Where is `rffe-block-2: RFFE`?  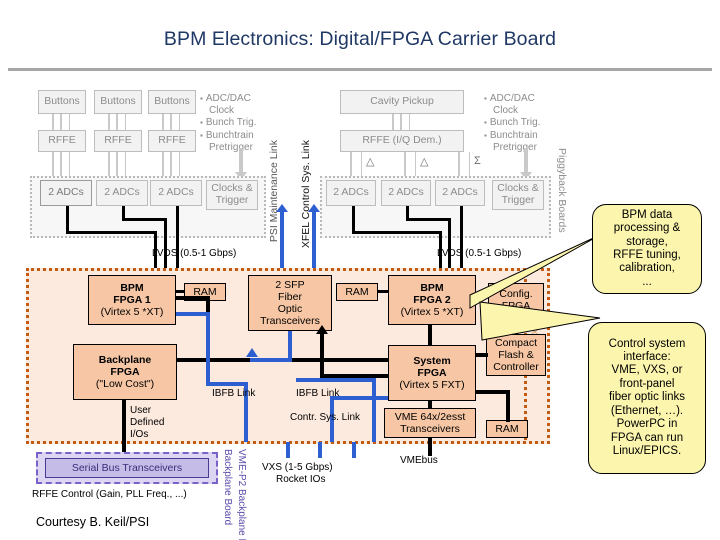
rffe-block-2: RFFE is located at coordinates (118, 141).